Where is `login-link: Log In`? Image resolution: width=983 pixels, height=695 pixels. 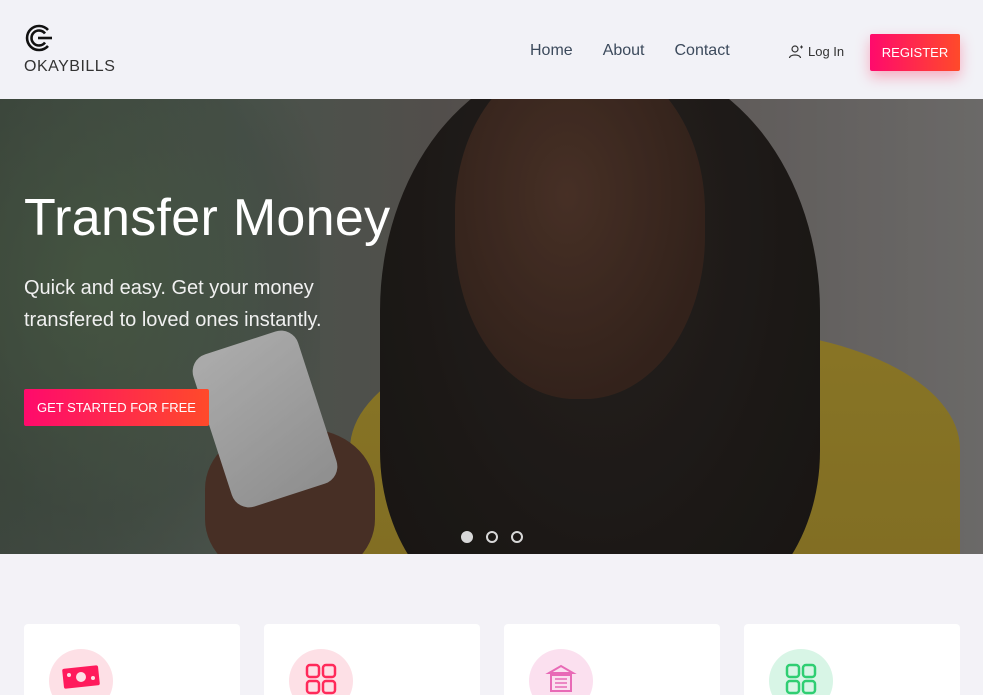 login-link: Log In is located at coordinates (816, 51).